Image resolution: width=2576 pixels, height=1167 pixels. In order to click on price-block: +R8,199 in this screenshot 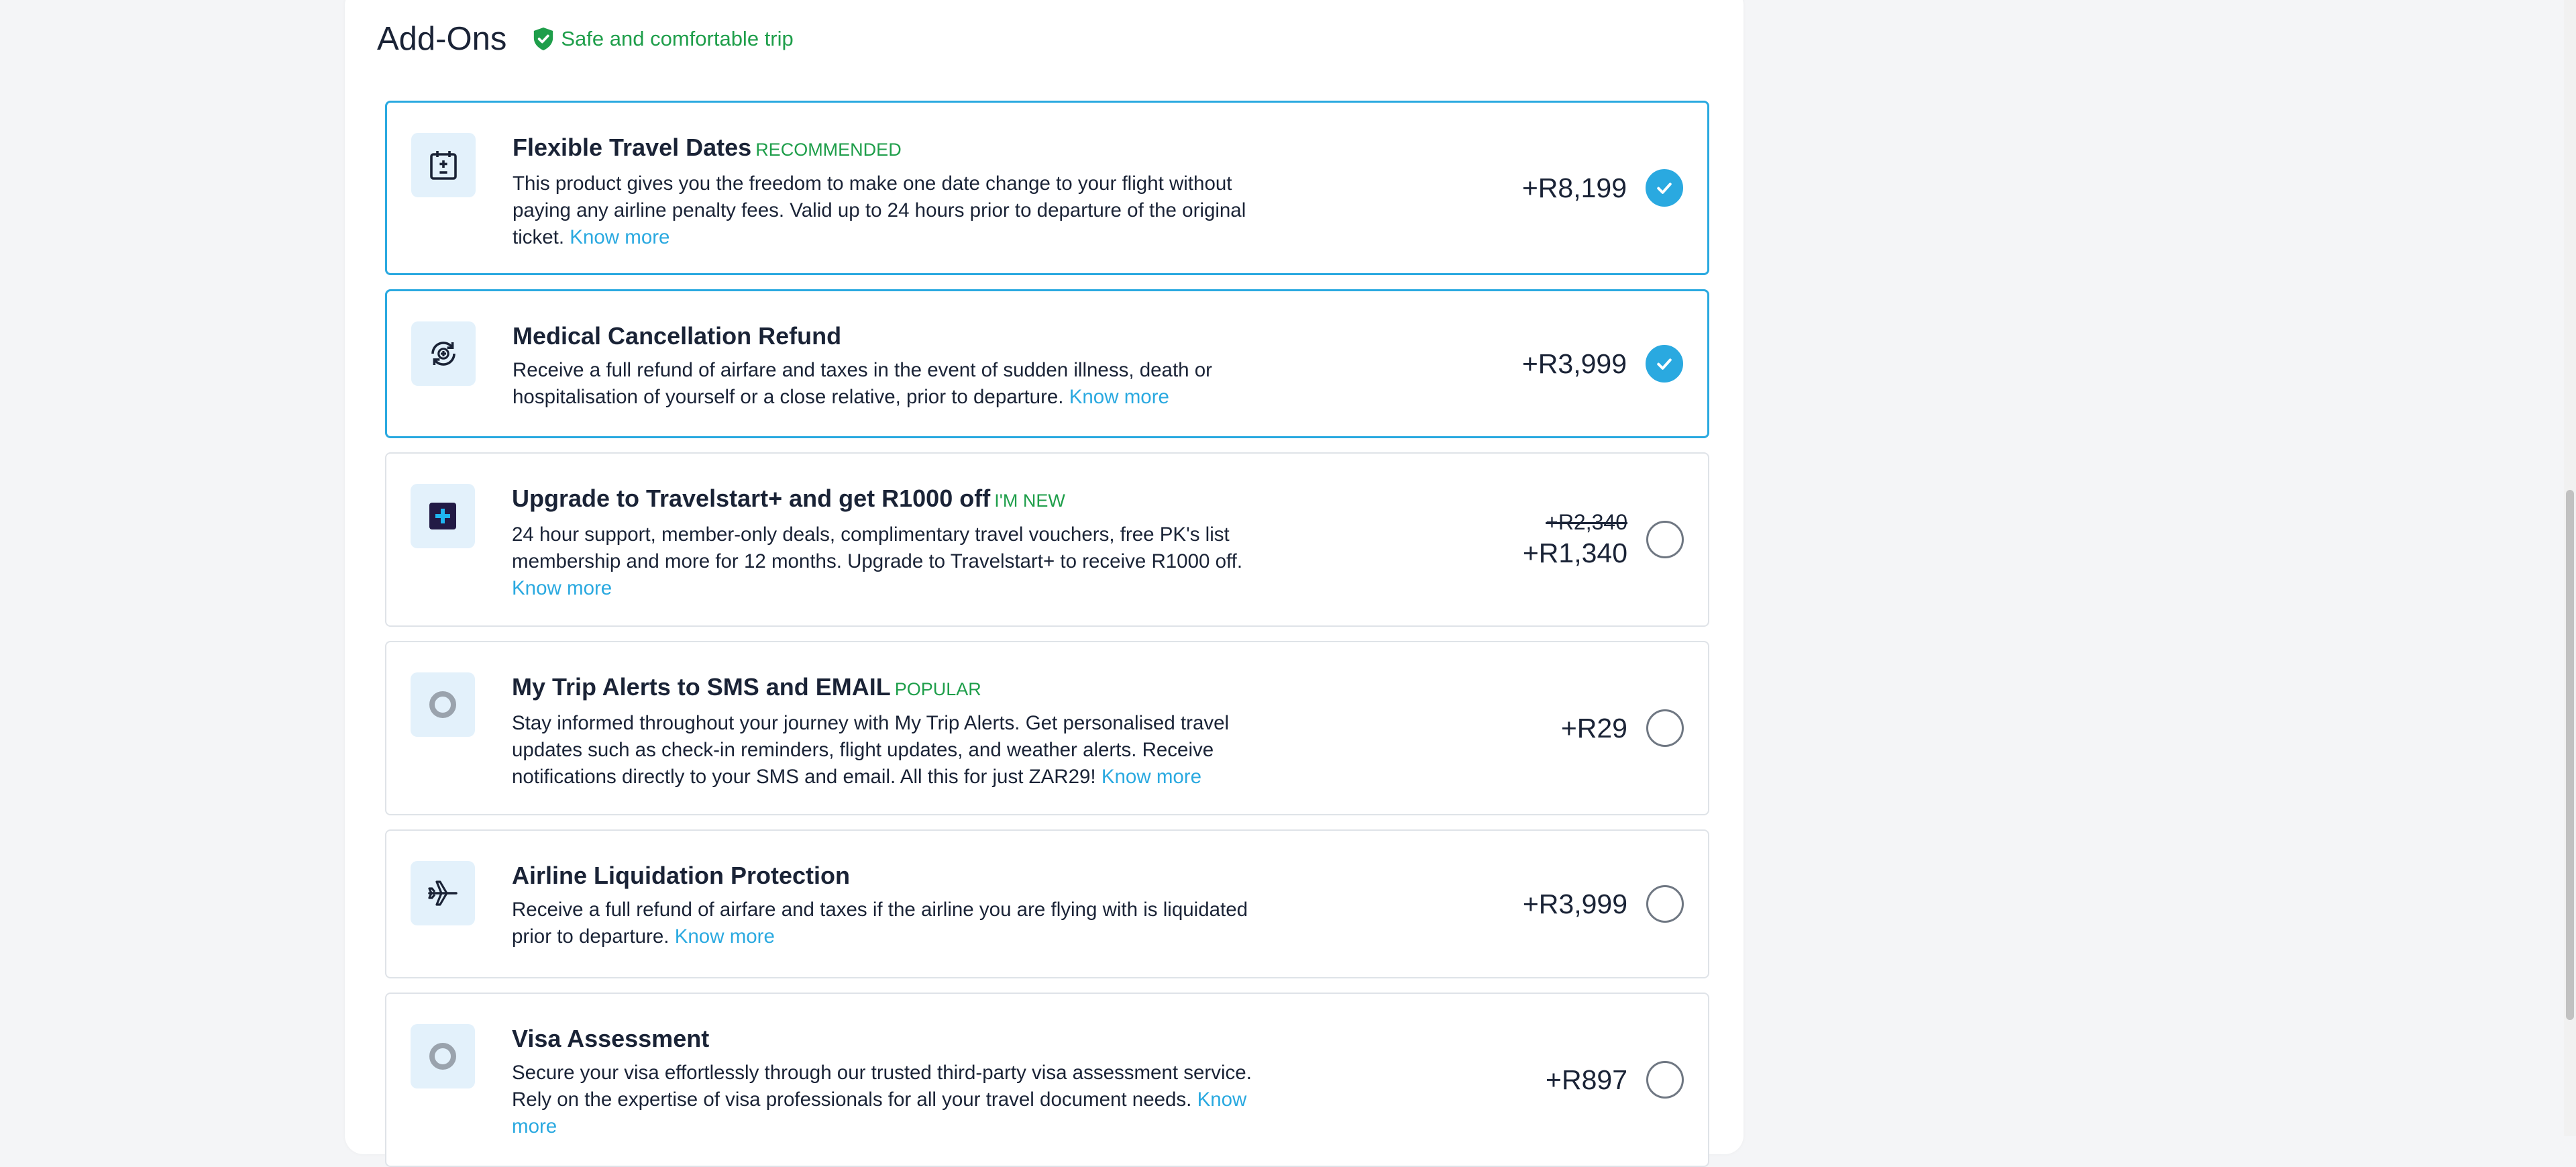, I will do `click(1574, 188)`.